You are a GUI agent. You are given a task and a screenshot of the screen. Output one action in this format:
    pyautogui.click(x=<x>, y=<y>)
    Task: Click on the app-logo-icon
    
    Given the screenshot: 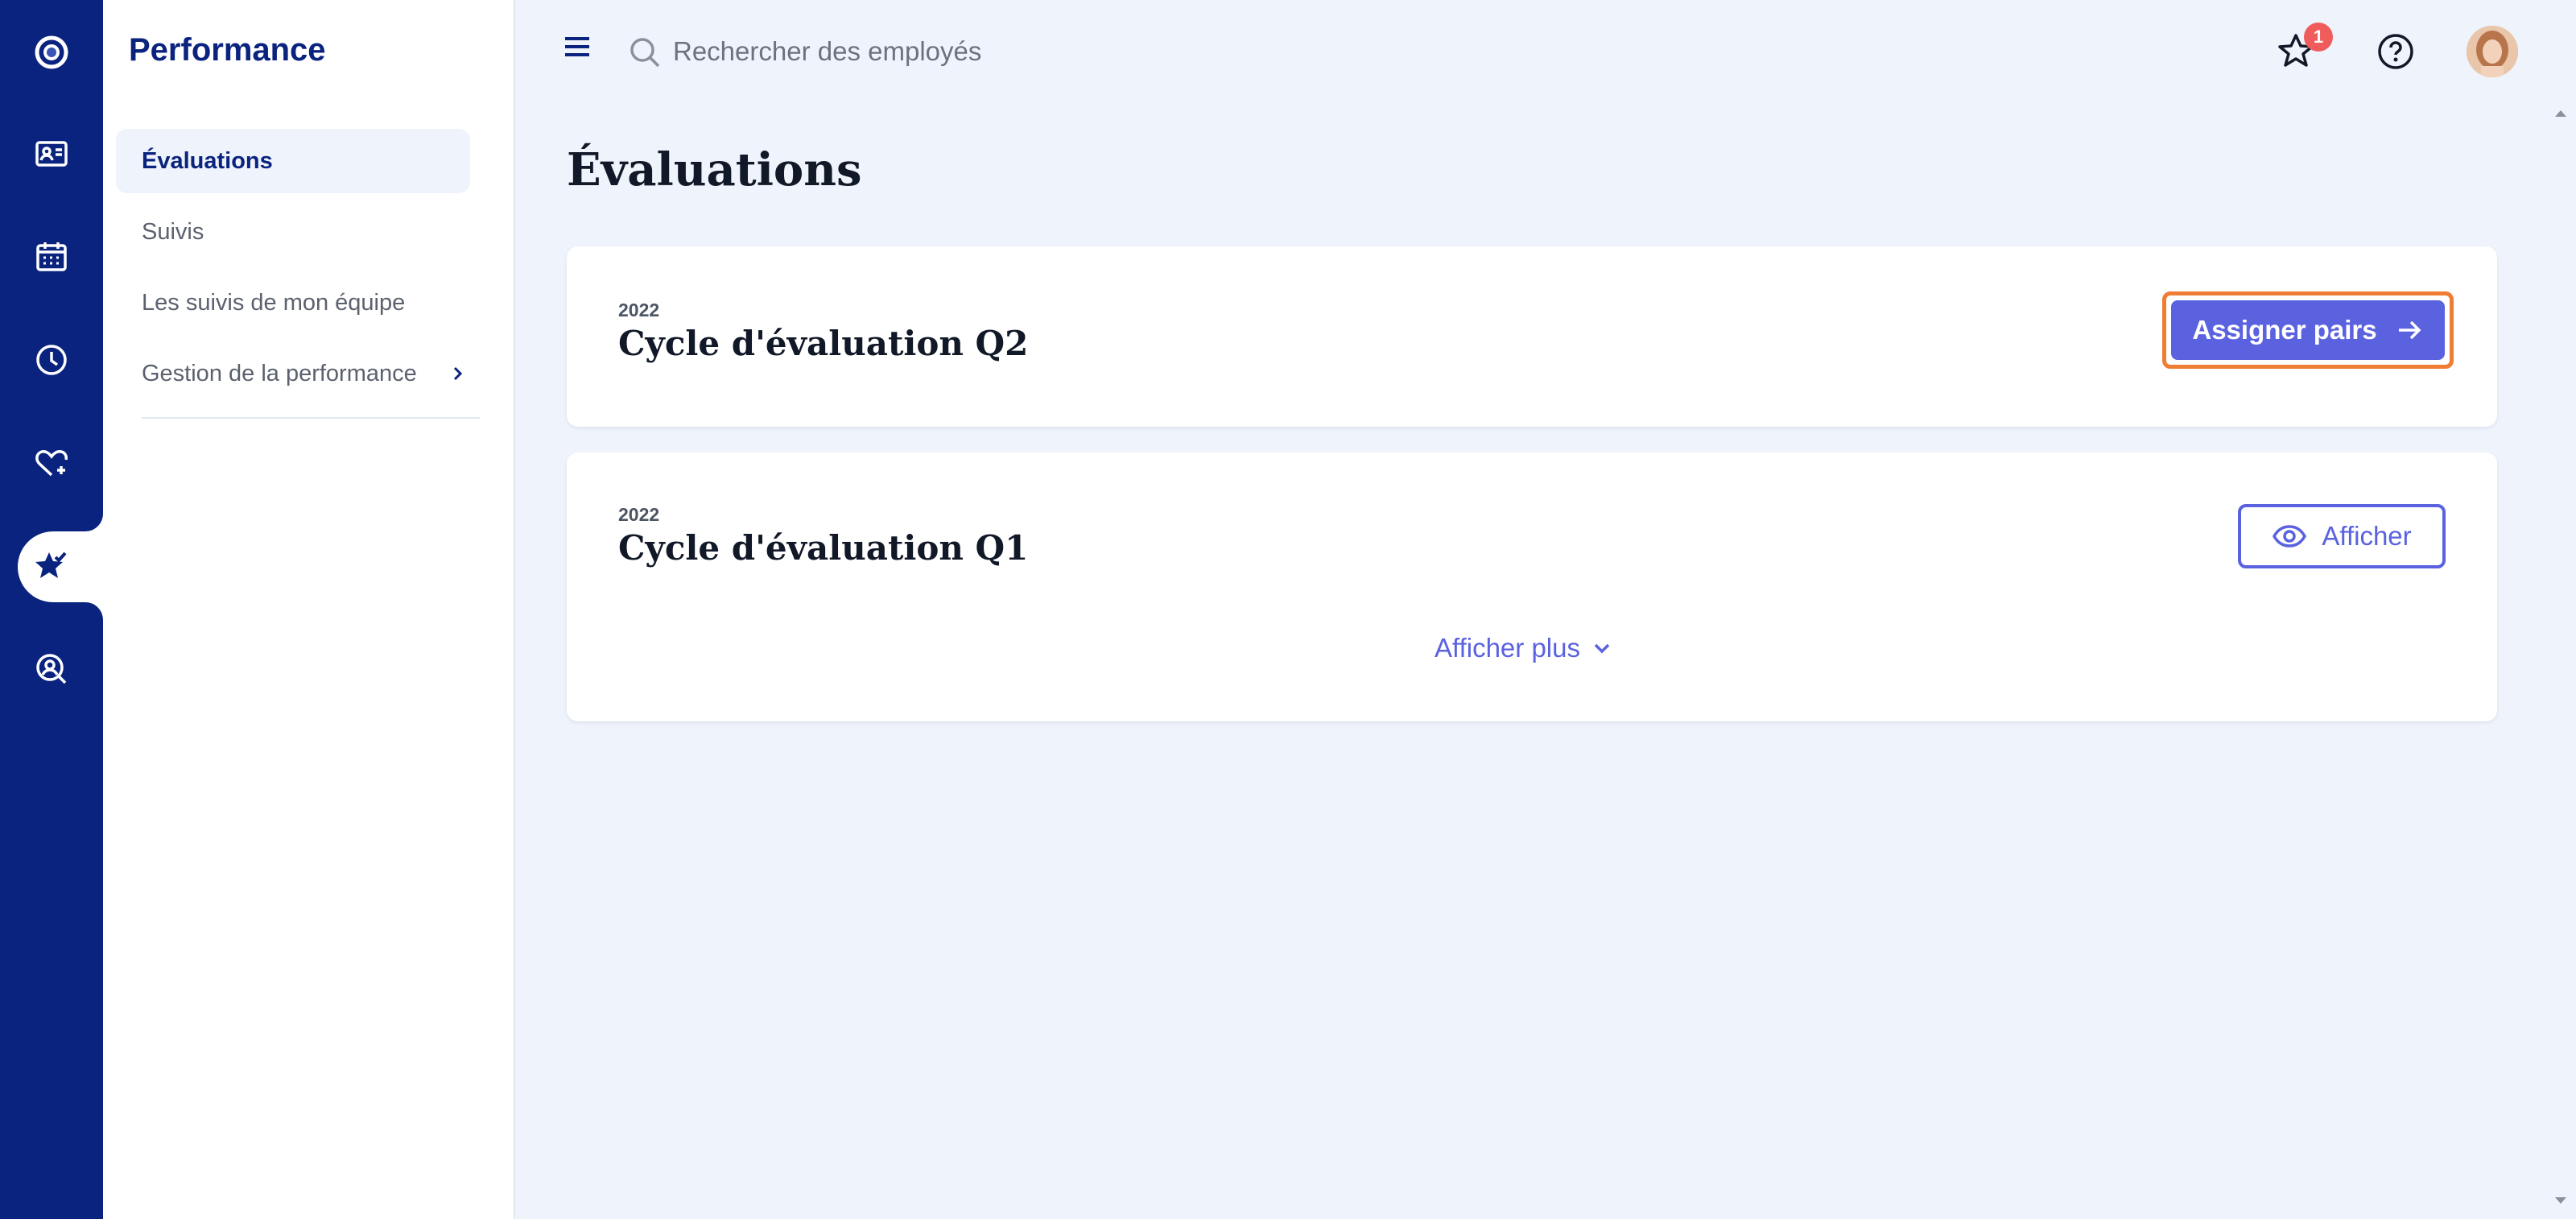 What is the action you would take?
    pyautogui.click(x=51, y=53)
    